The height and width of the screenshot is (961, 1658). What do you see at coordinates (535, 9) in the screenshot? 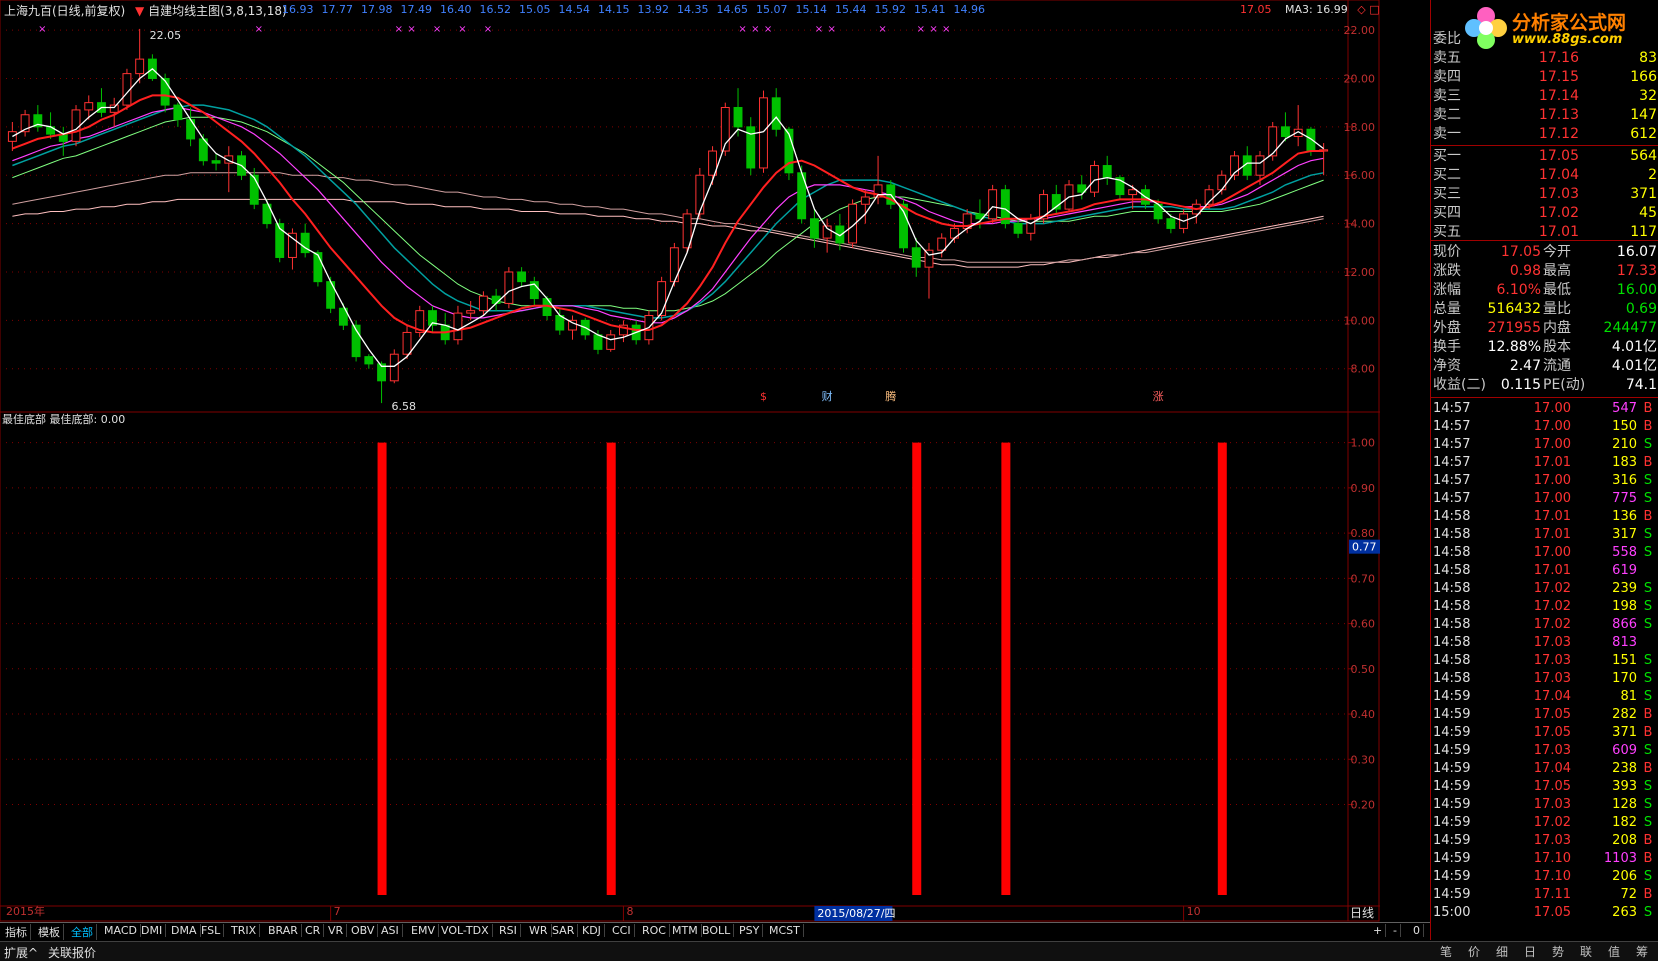
I see `ma-value: 15.05` at bounding box center [535, 9].